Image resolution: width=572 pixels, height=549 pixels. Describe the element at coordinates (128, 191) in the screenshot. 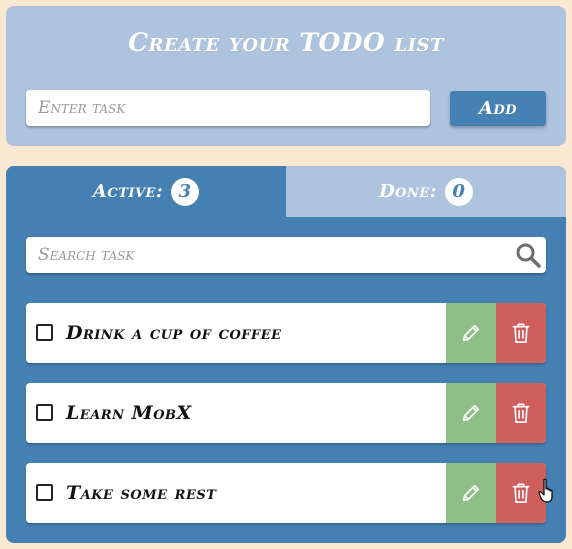

I see `tab-active-label: Active:` at that location.